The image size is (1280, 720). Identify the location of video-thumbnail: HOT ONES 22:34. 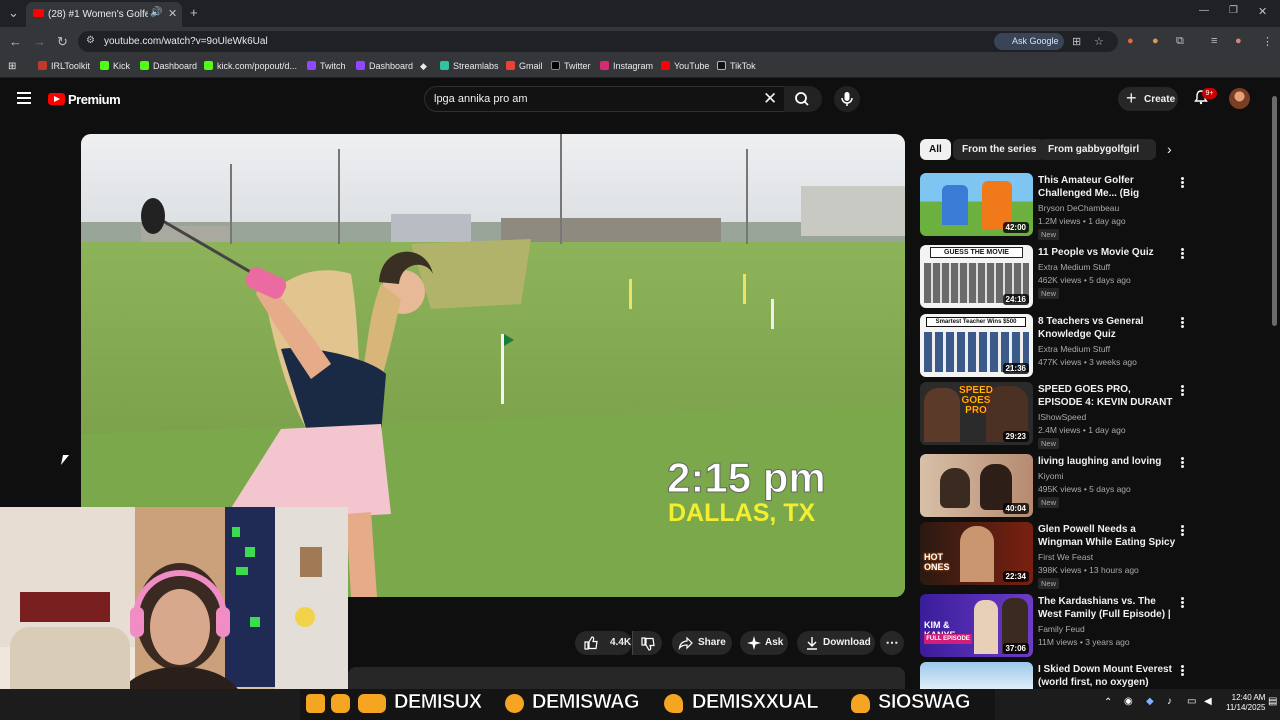
(976, 553).